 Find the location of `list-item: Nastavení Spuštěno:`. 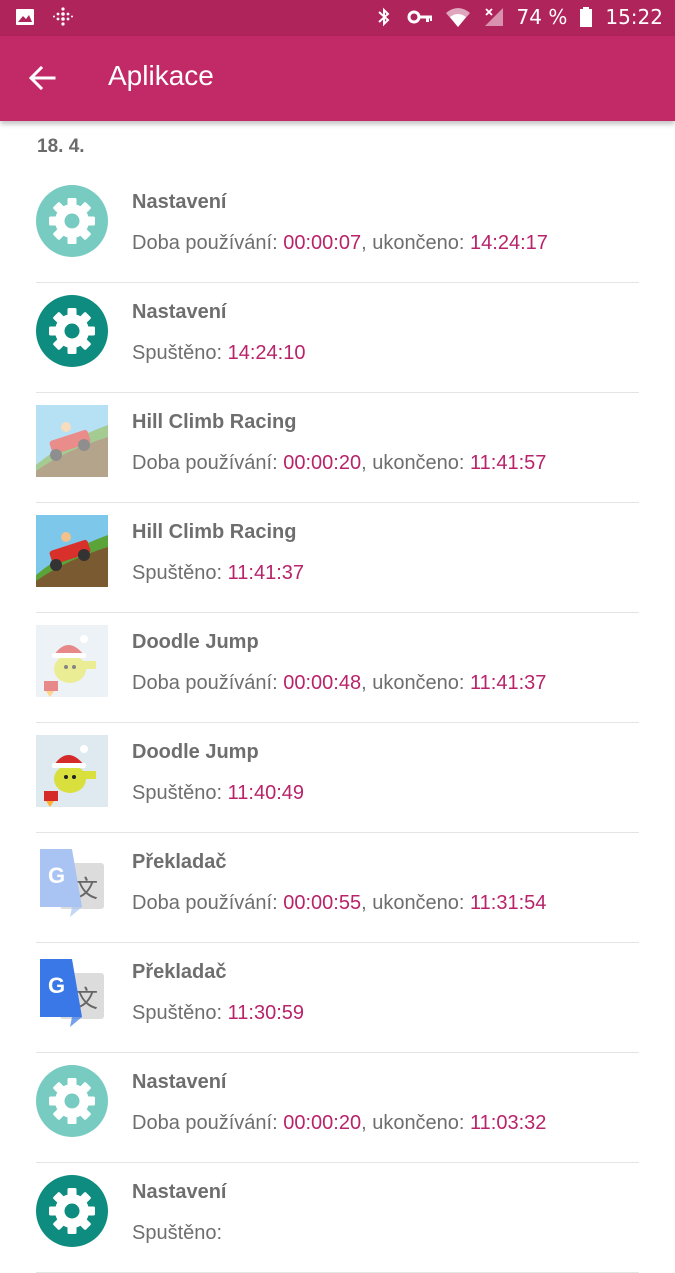

list-item: Nastavení Spuštěno: is located at coordinates (337, 1218).